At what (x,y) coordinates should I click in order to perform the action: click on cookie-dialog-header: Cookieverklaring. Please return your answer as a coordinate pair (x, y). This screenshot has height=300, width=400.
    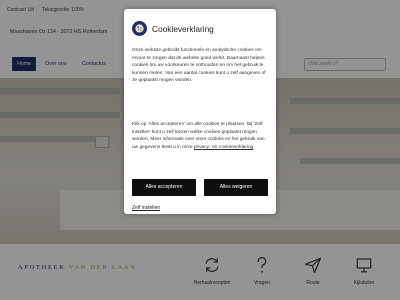
    Looking at the image, I should click on (173, 28).